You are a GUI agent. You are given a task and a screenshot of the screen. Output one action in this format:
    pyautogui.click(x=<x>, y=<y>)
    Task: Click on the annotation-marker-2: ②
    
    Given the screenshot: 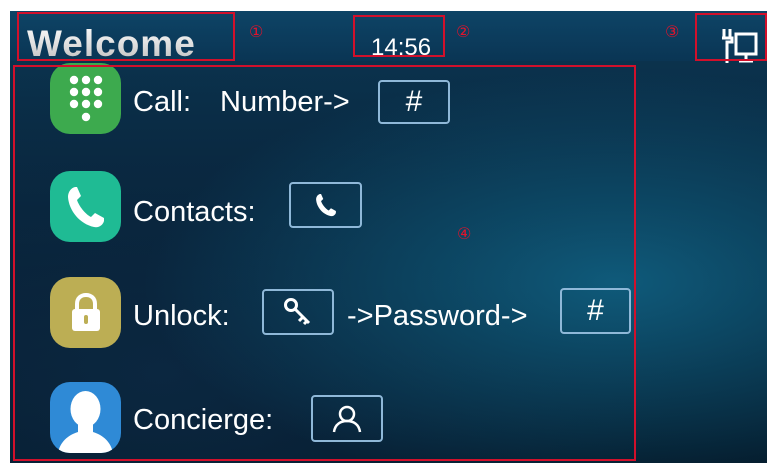 What is the action you would take?
    pyautogui.click(x=463, y=31)
    